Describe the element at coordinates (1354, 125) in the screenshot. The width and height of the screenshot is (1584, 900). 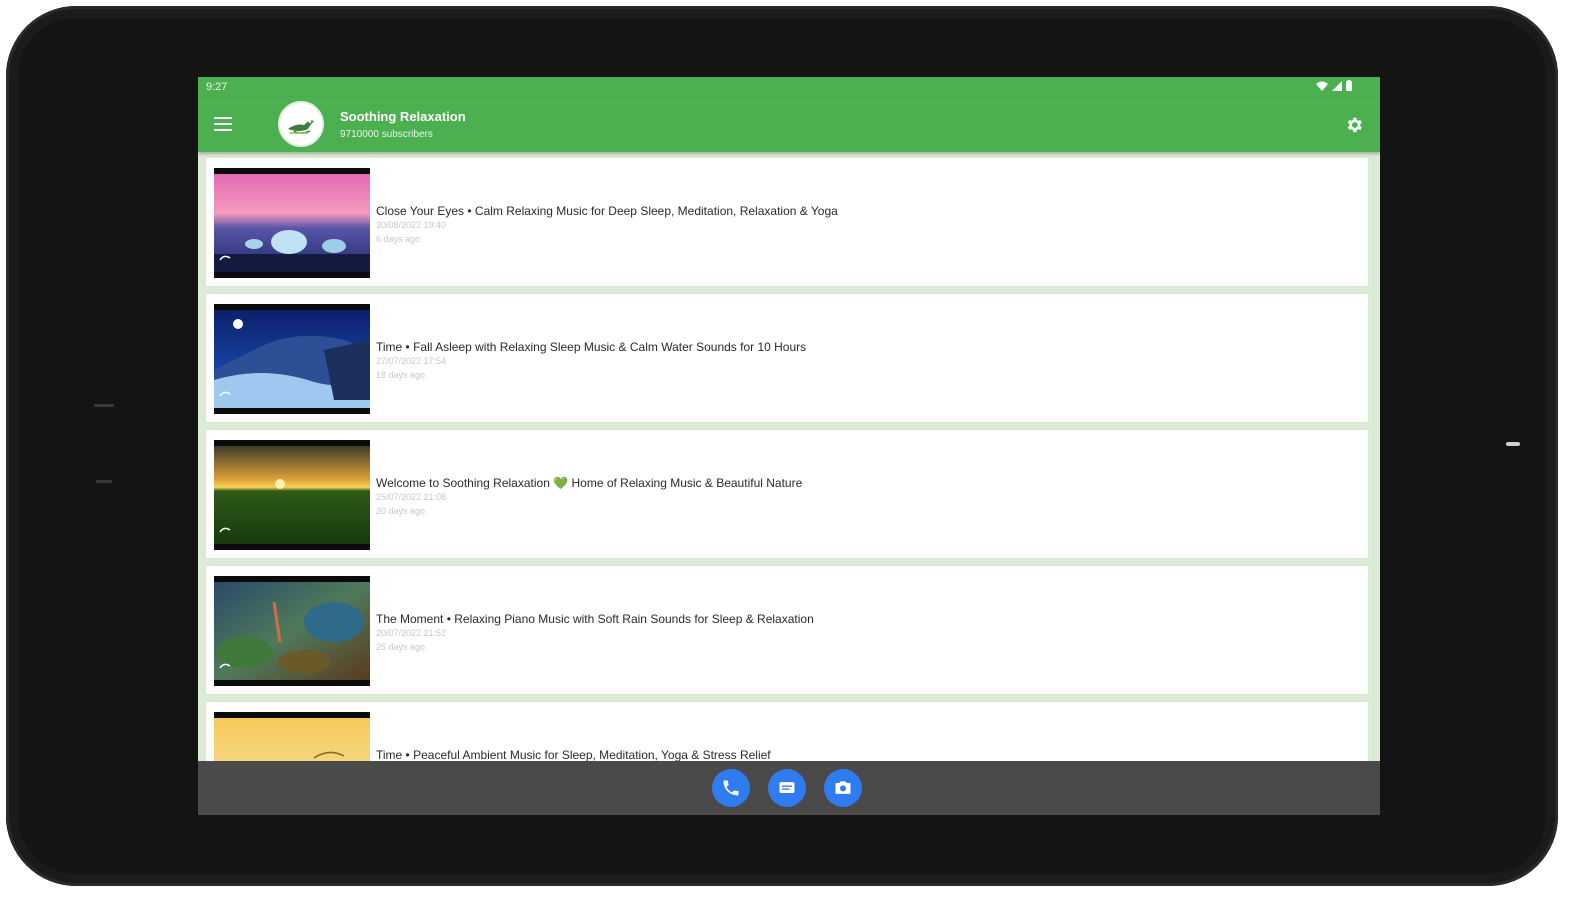
I see `gear-icon` at that location.